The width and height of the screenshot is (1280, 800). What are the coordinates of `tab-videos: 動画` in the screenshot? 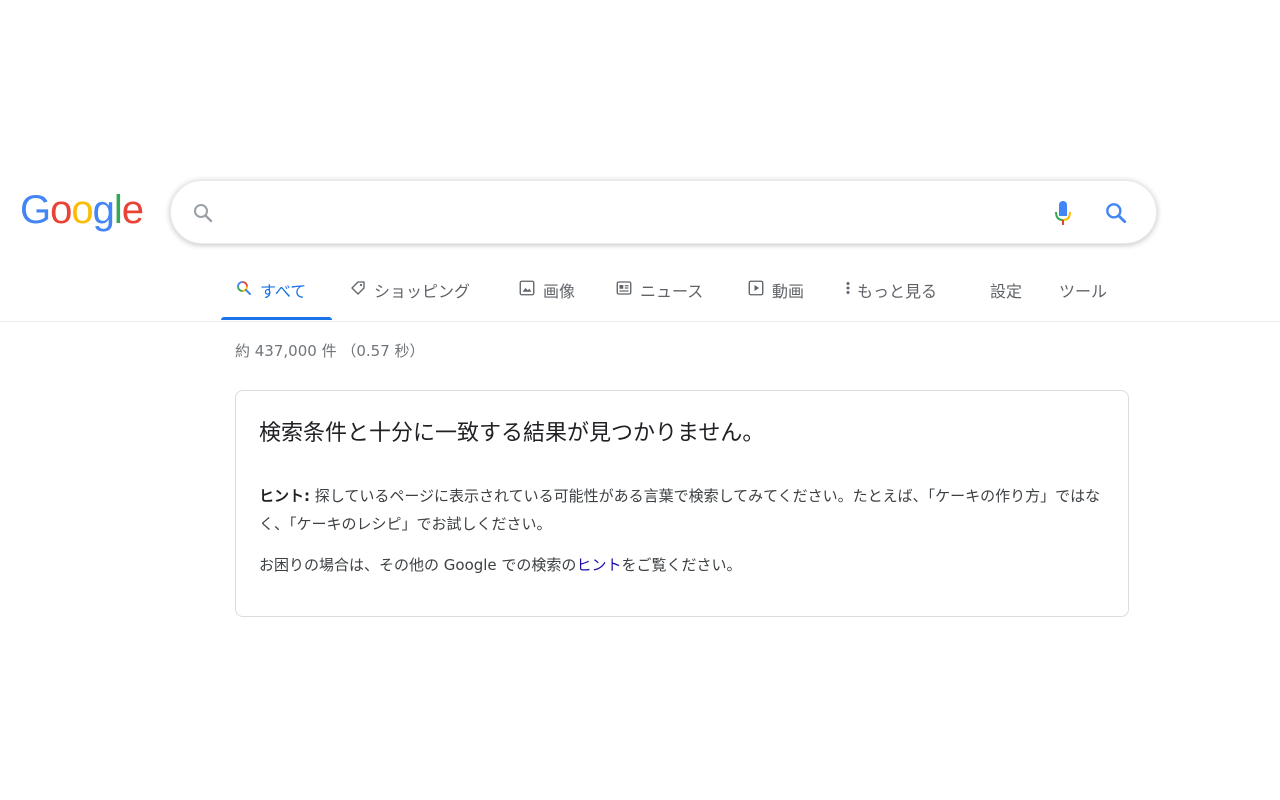 It's located at (775, 295).